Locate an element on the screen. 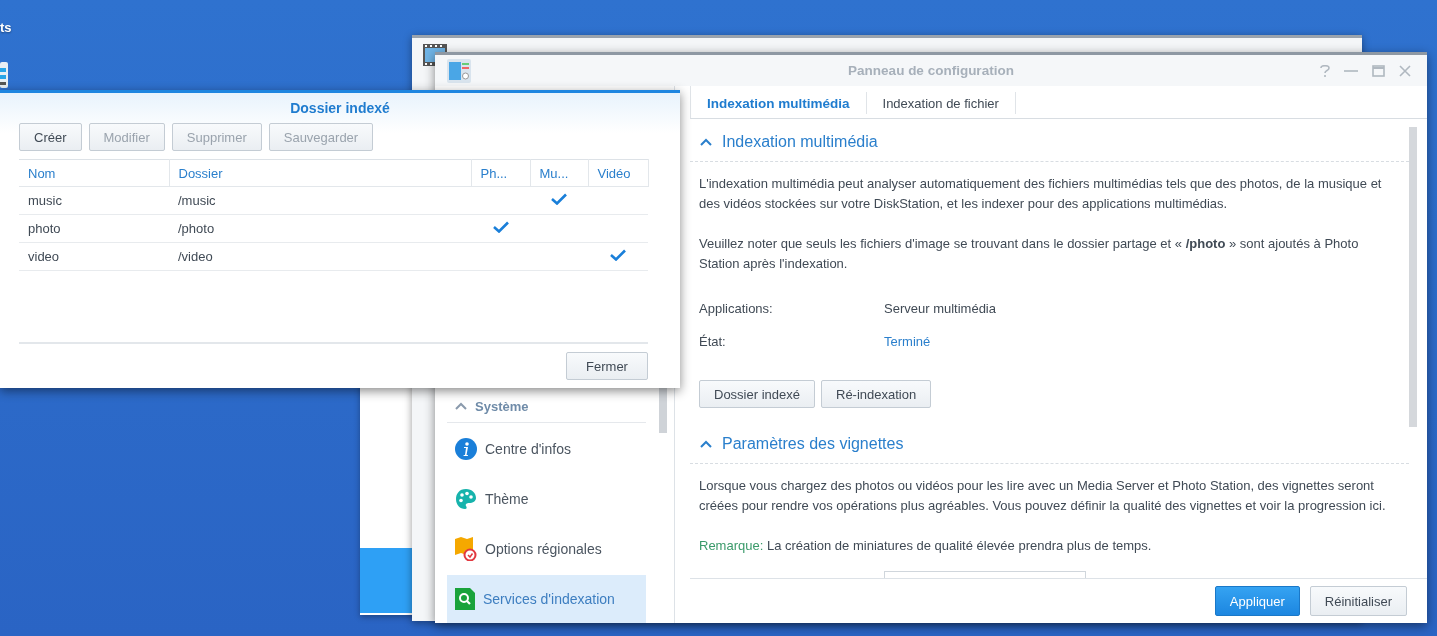  sidebar-item: Options régionales is located at coordinates (546, 549).